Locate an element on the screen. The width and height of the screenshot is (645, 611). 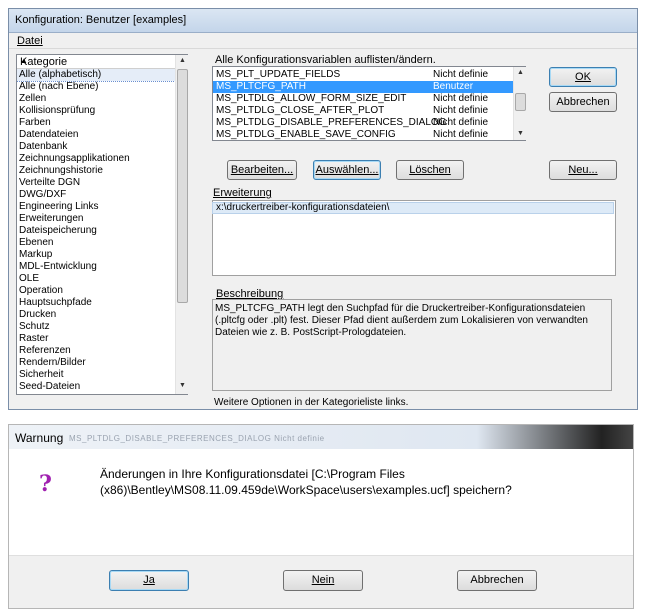
extension-label: Erweiterung is located at coordinates (242, 193).